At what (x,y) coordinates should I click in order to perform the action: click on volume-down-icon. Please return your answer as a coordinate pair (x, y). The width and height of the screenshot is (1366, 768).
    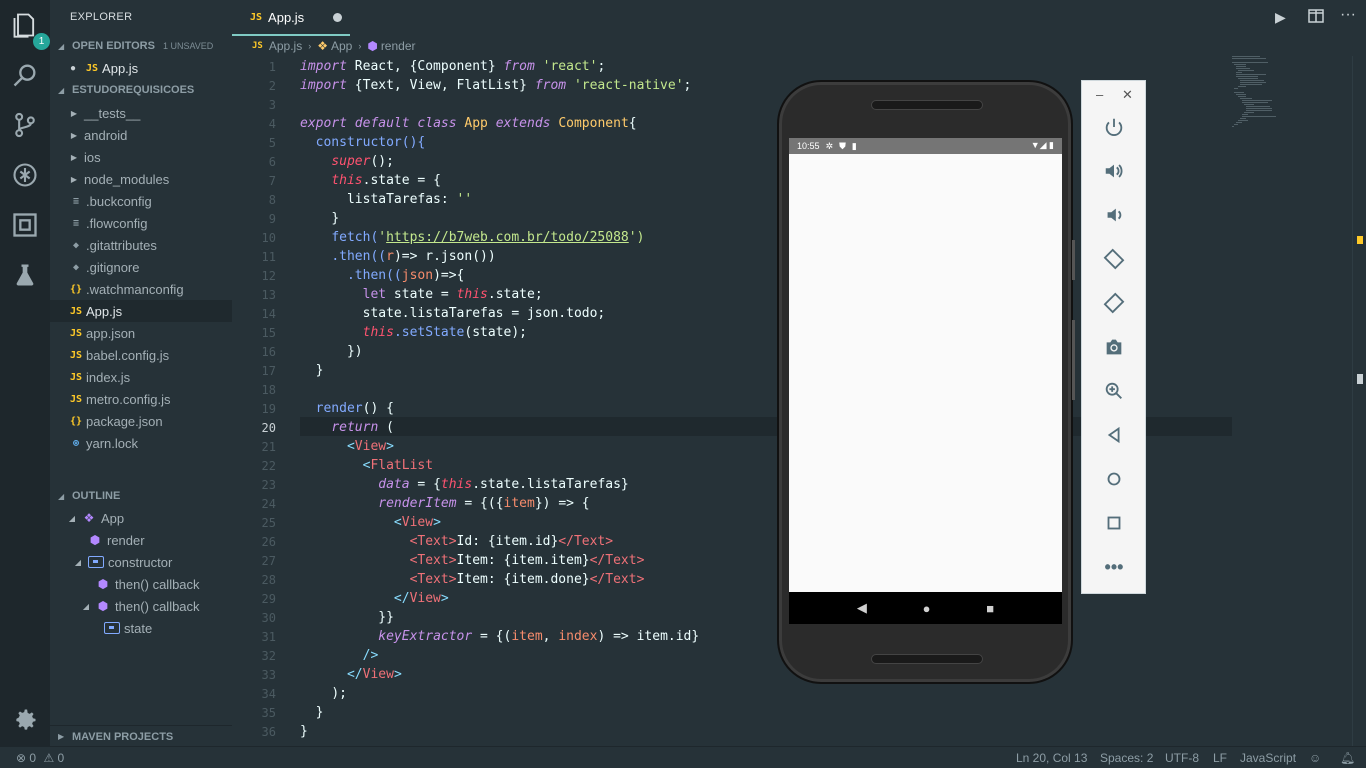
    Looking at the image, I should click on (1114, 215).